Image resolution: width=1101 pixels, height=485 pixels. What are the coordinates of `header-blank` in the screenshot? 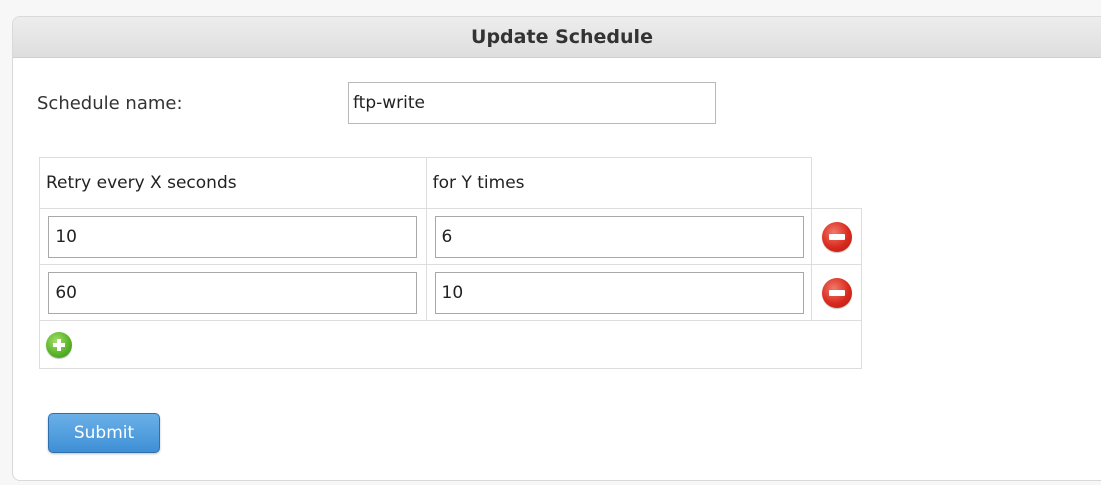 It's located at (836, 183).